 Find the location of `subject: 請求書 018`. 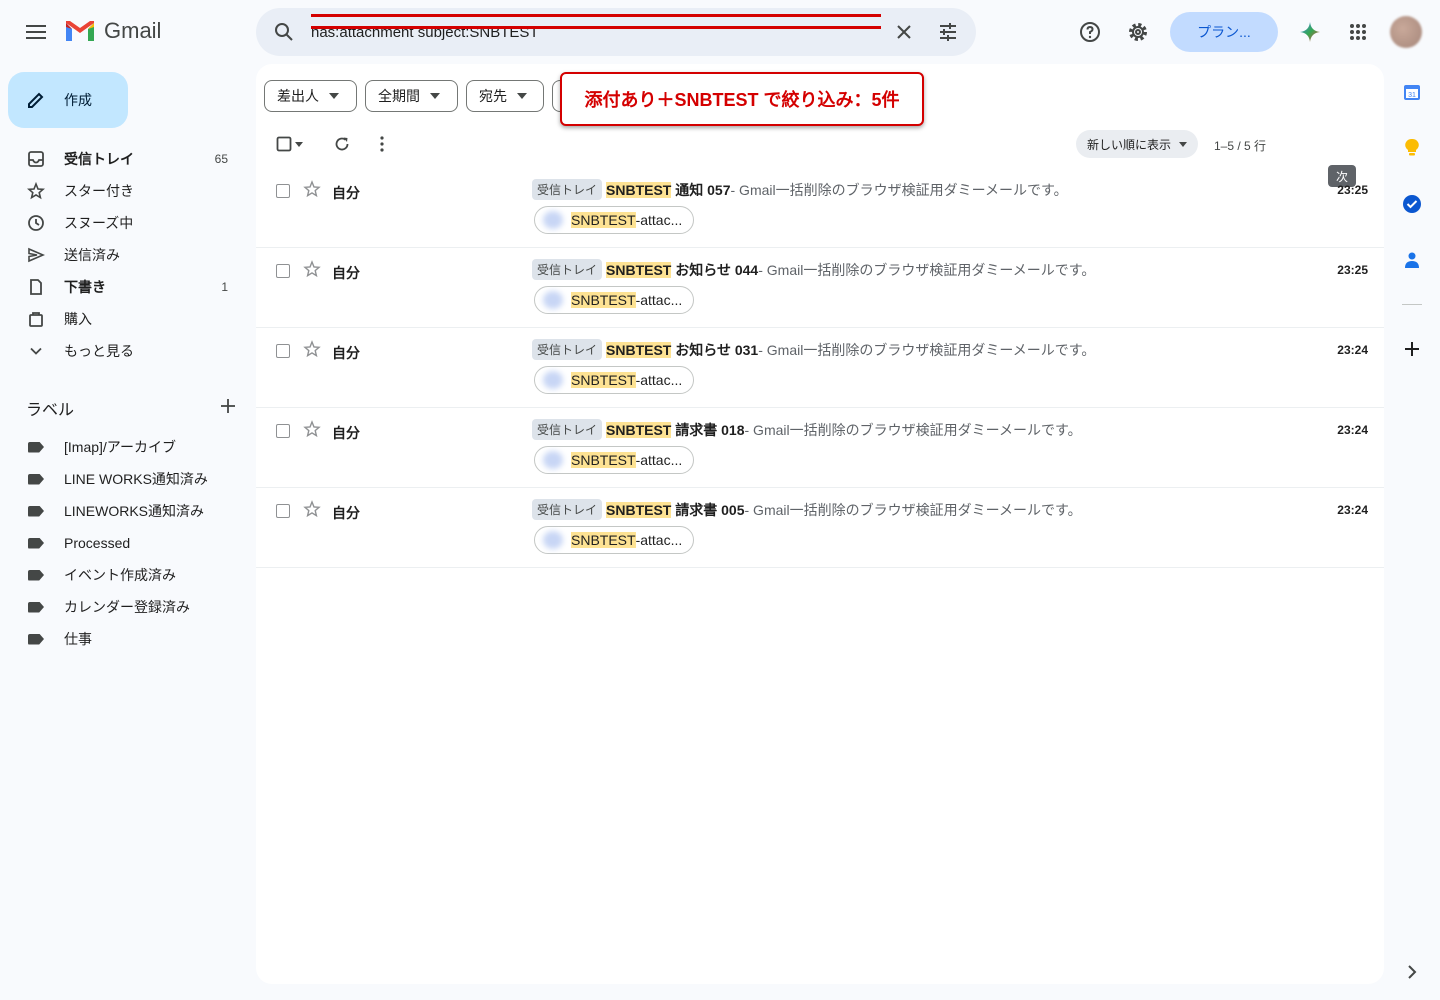

subject: 請求書 018 is located at coordinates (707, 430).